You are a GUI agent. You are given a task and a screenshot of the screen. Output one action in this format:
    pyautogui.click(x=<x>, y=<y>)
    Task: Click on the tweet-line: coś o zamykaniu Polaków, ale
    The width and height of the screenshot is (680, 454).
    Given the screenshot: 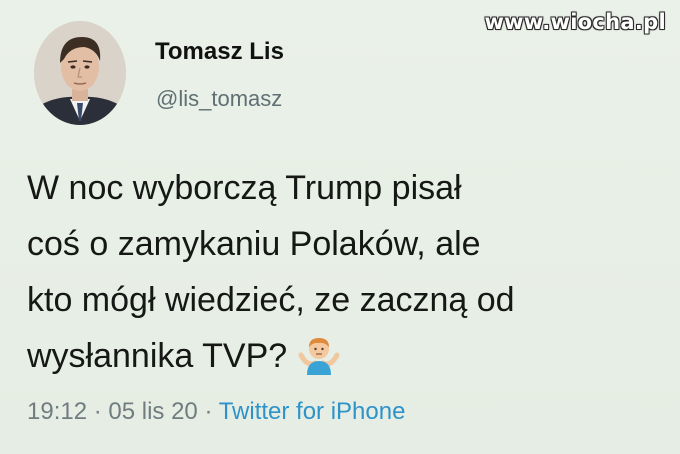 What is the action you would take?
    pyautogui.click(x=254, y=244)
    